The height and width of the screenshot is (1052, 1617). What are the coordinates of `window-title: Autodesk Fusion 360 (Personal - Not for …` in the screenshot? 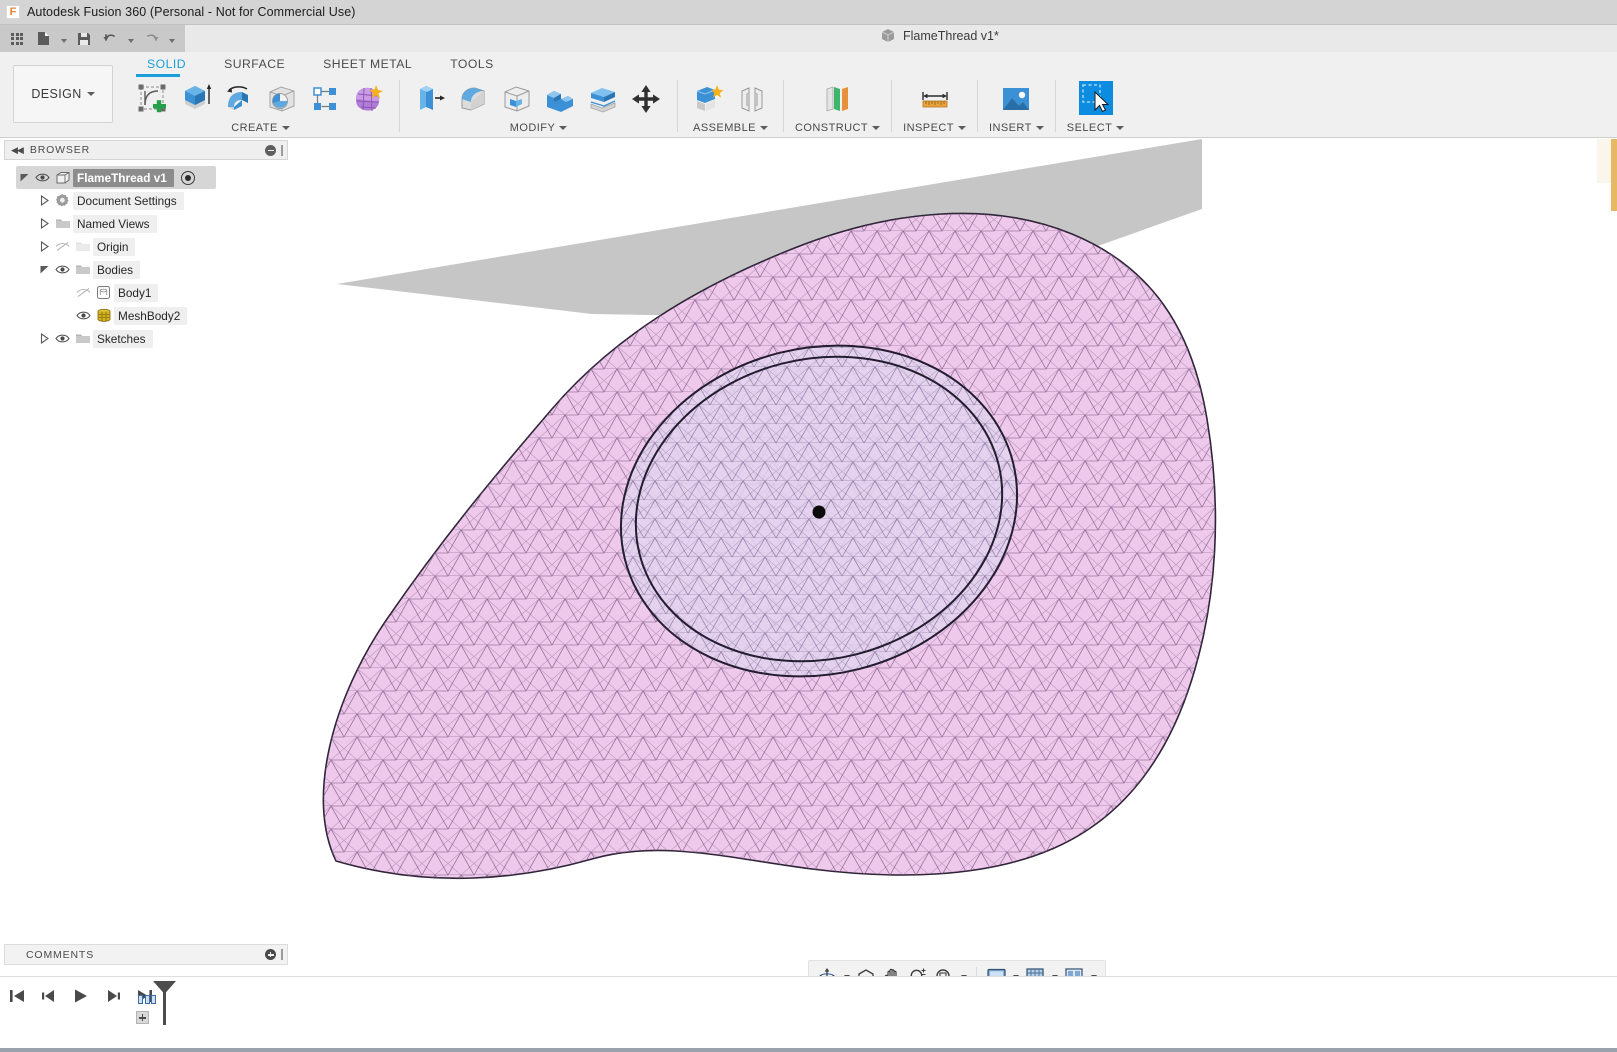 It's located at (191, 12).